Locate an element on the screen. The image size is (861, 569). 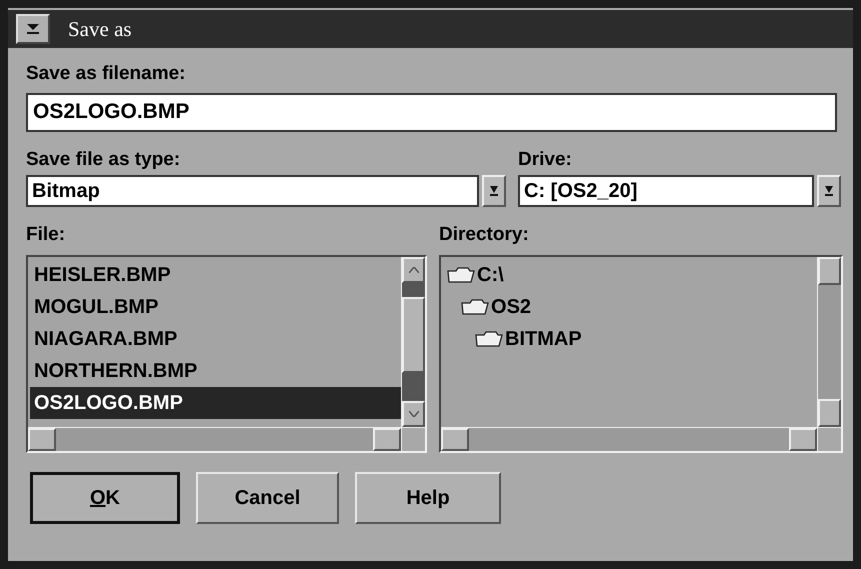
menu-icon is located at coordinates (33, 29).